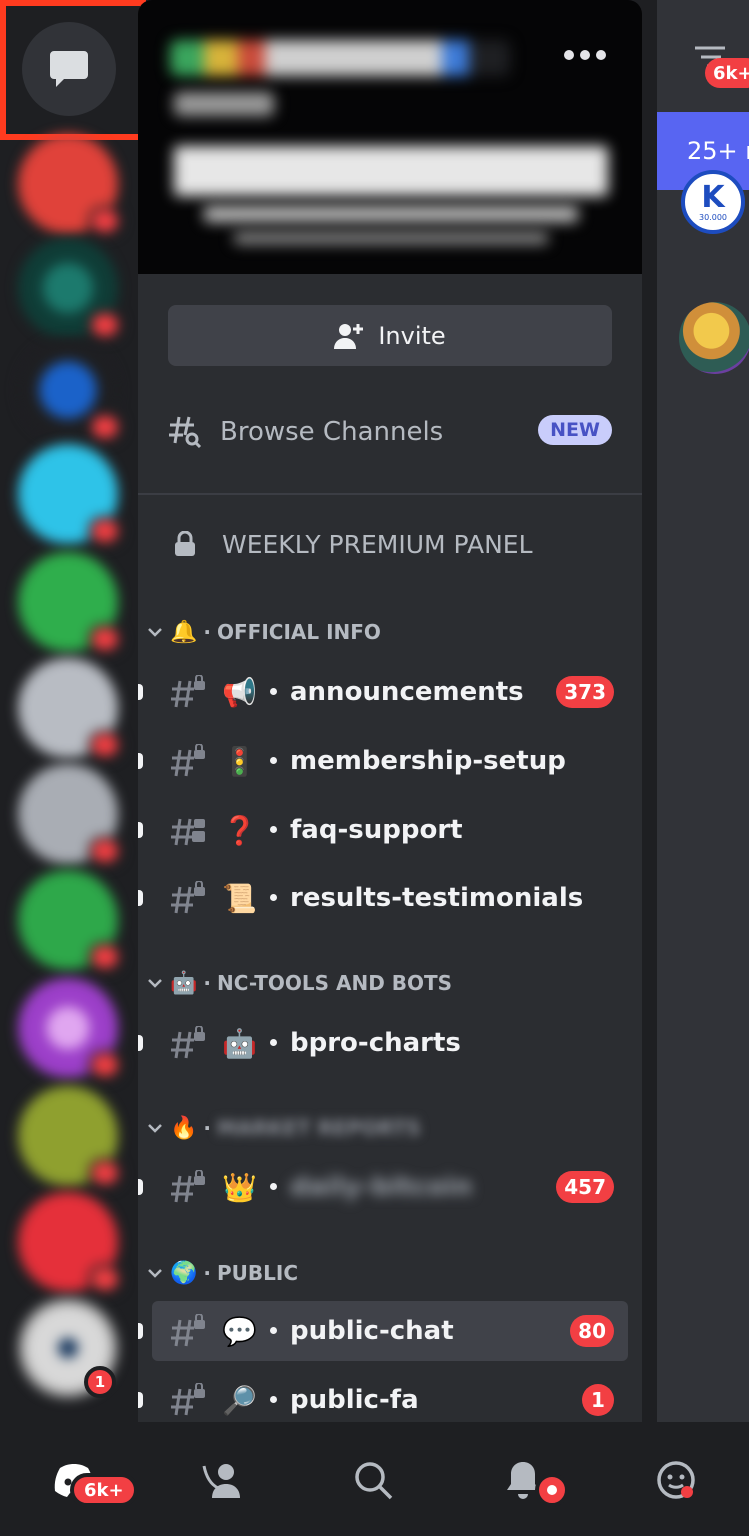 This screenshot has height=1536, width=749. I want to click on category-official-info: 🔔 · OFFICIAL INFO, so click(263, 632).